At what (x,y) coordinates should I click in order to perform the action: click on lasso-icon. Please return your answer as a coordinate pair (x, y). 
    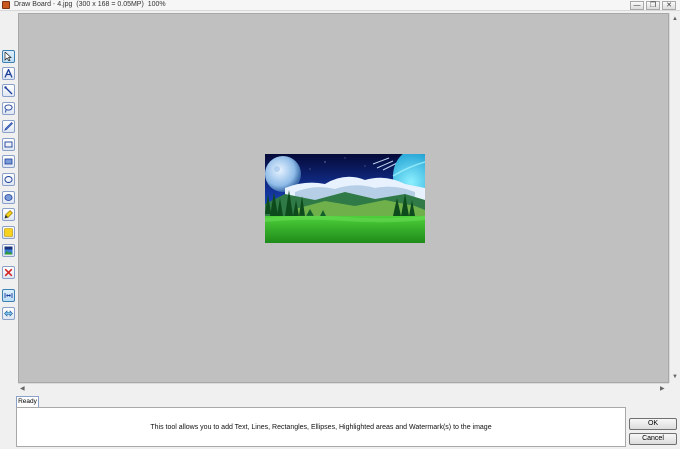
    Looking at the image, I should click on (8, 108).